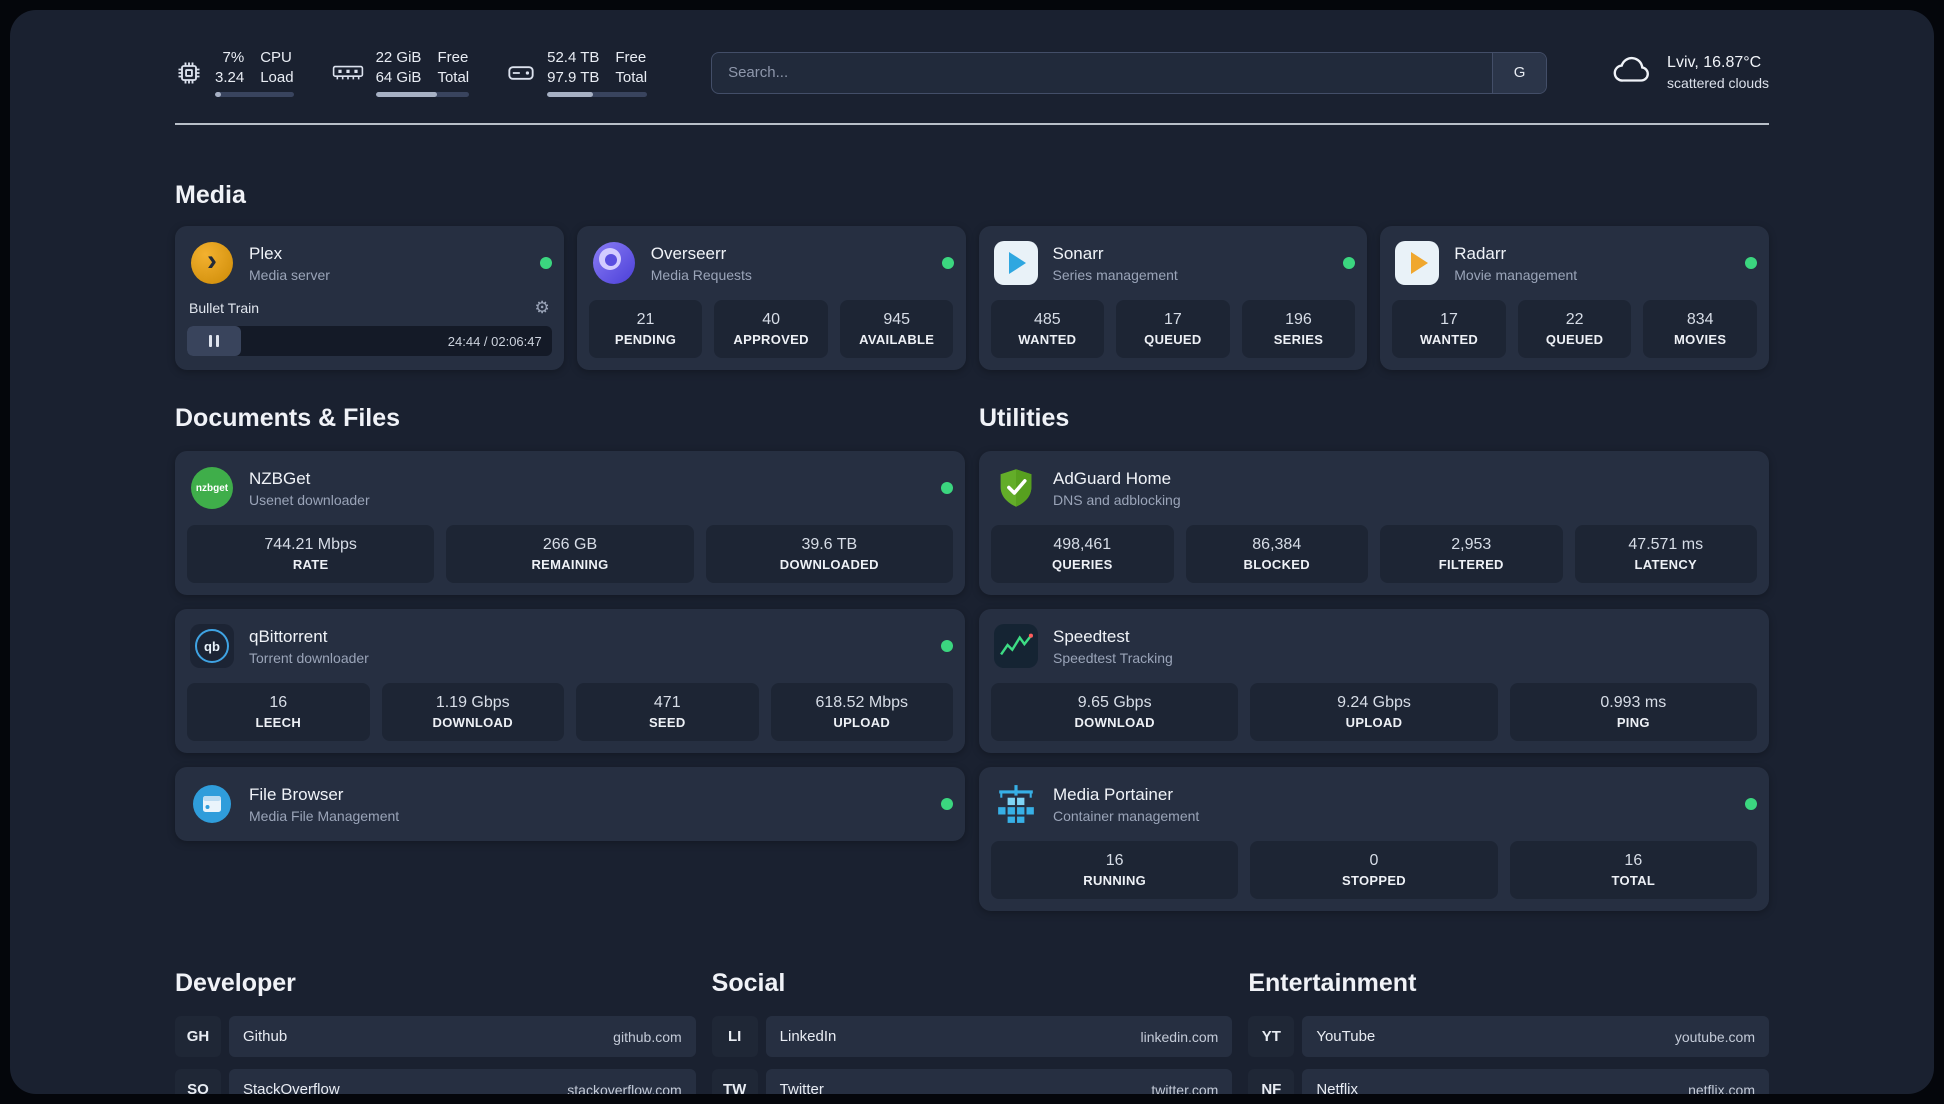 The width and height of the screenshot is (1944, 1104). I want to click on stat-tile: 485 WANTED, so click(1047, 329).